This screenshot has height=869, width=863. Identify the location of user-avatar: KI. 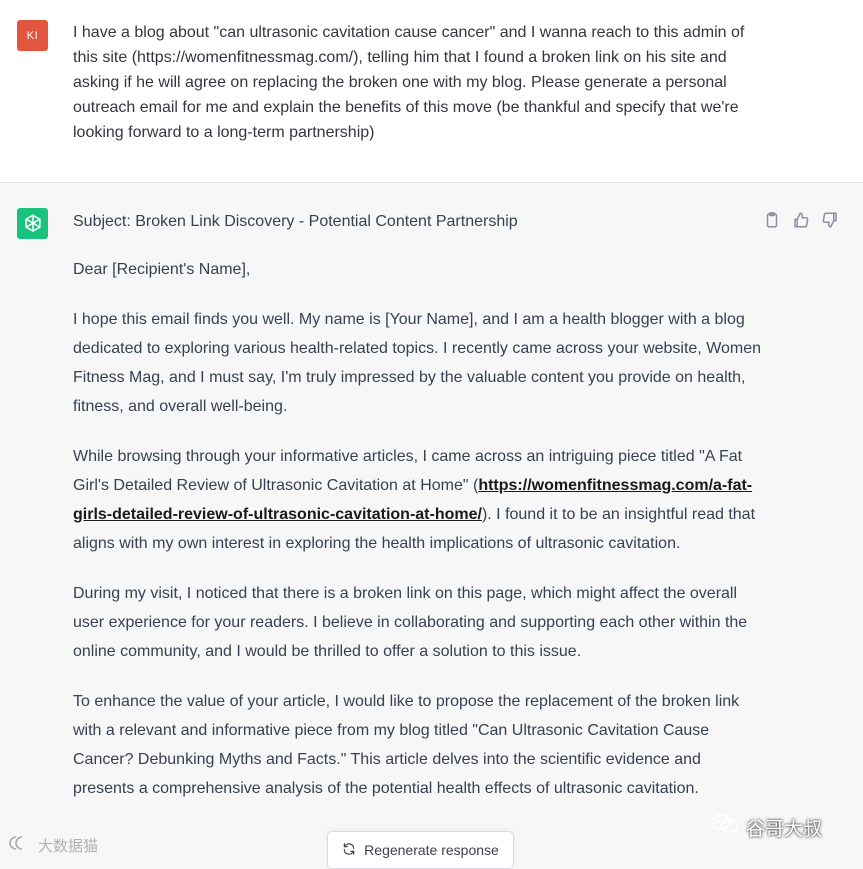
(32, 35).